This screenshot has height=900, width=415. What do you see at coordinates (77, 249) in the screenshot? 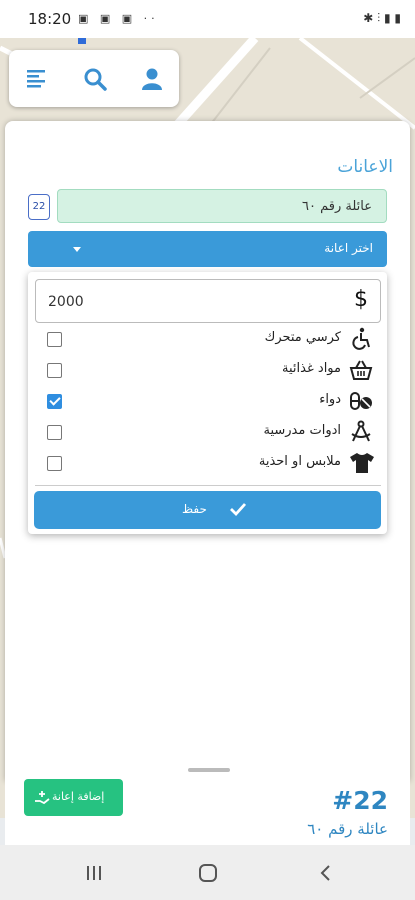
I see `caret-down-icon` at bounding box center [77, 249].